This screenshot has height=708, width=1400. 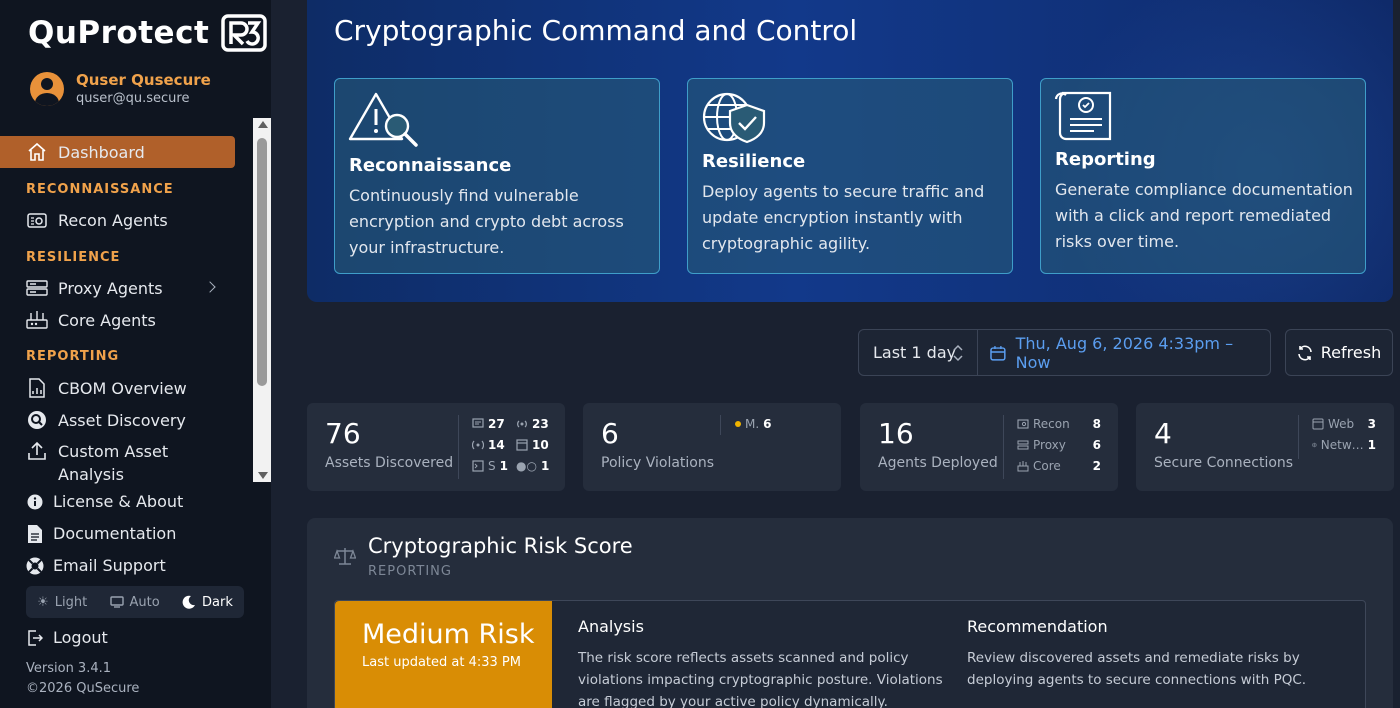 I want to click on section-reconnaissance: RECONNAISSANCE, so click(x=100, y=189).